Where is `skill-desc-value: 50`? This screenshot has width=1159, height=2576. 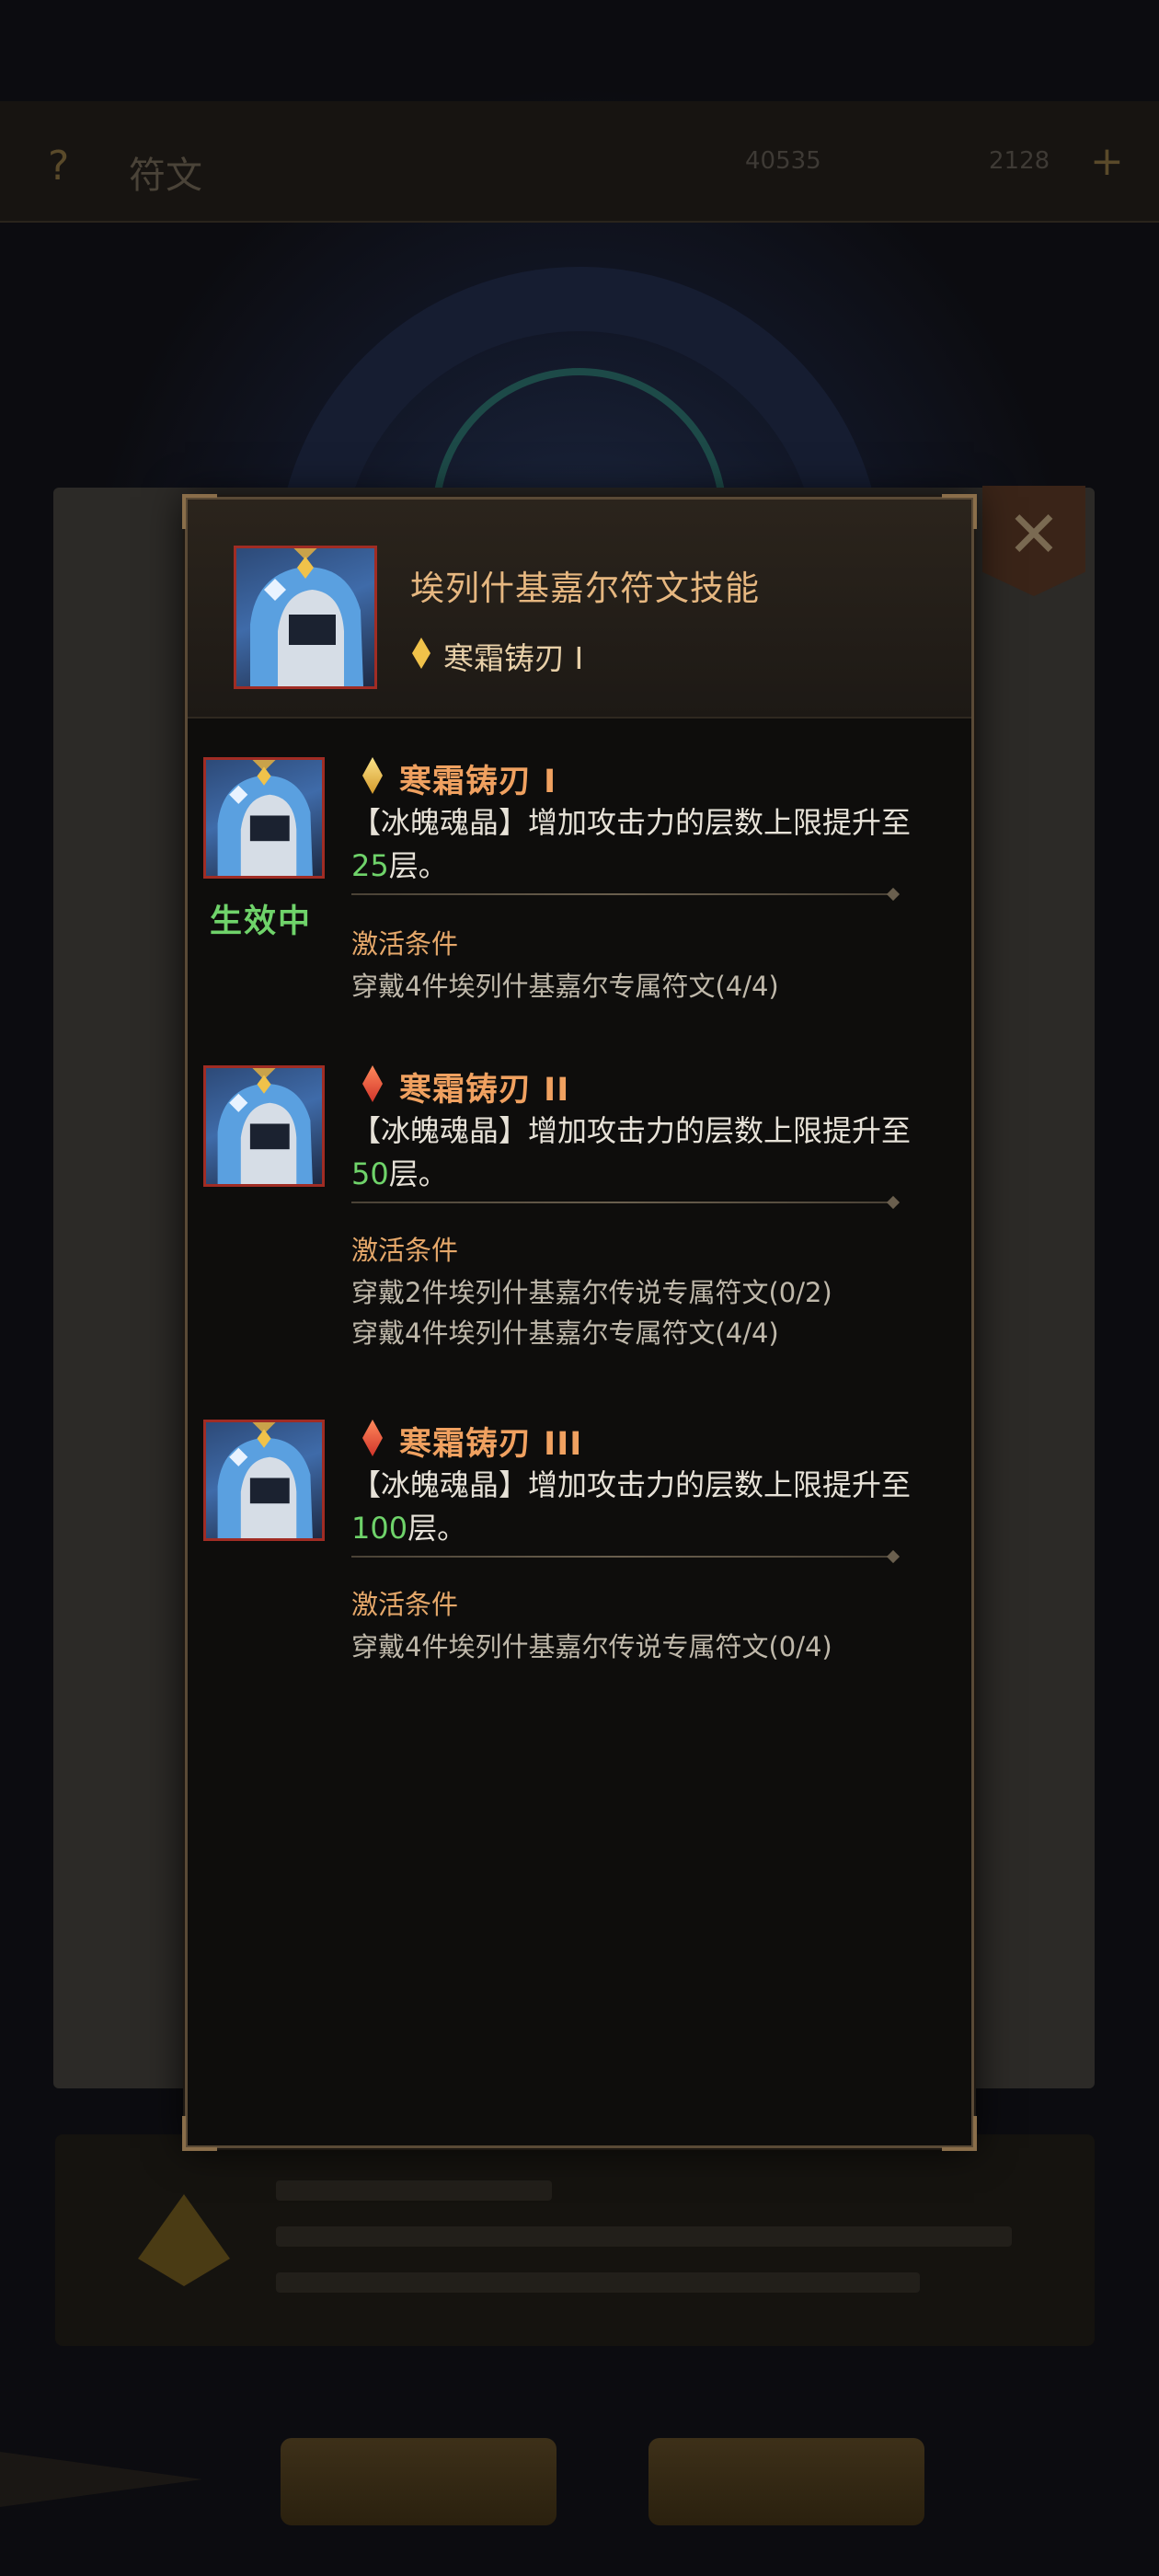 skill-desc-value: 50 is located at coordinates (370, 1173).